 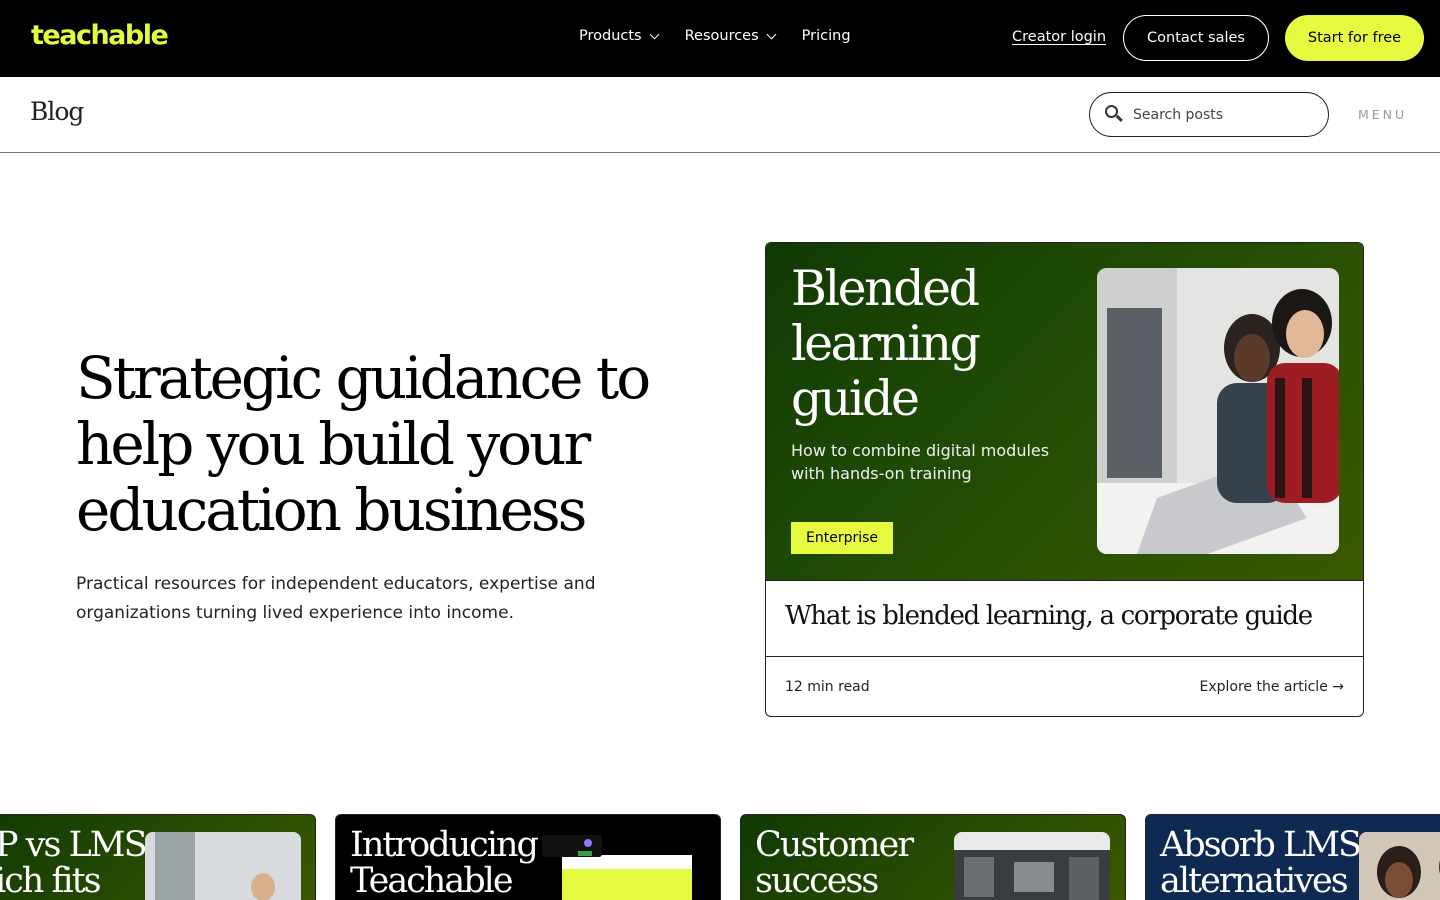 I want to click on primary-nav: Products Resources Pricing, so click(x=728, y=36).